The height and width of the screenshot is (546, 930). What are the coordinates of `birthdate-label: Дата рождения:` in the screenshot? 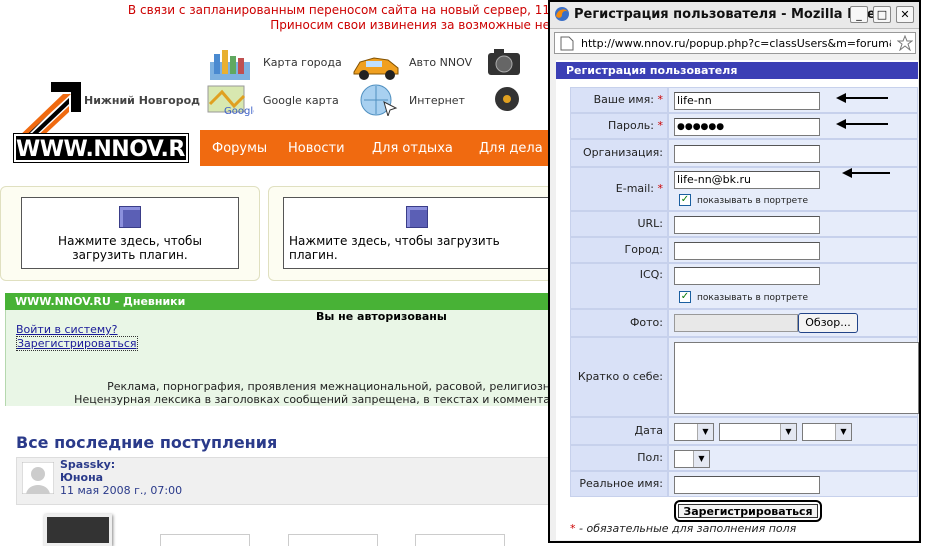 It's located at (619, 440).